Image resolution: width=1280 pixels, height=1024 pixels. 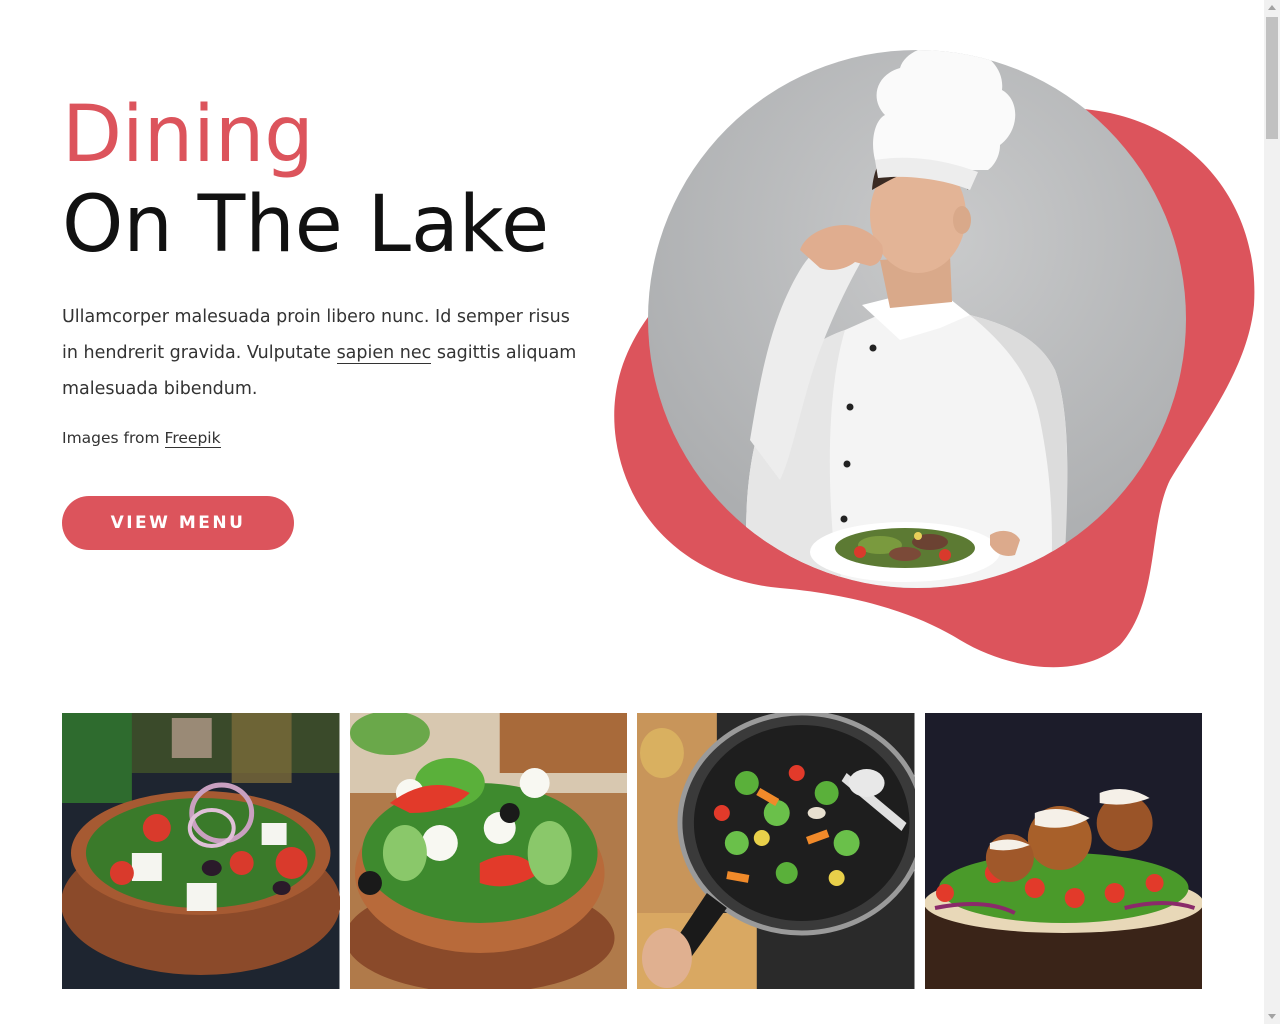 I want to click on scroll-thumb, so click(x=1272, y=78).